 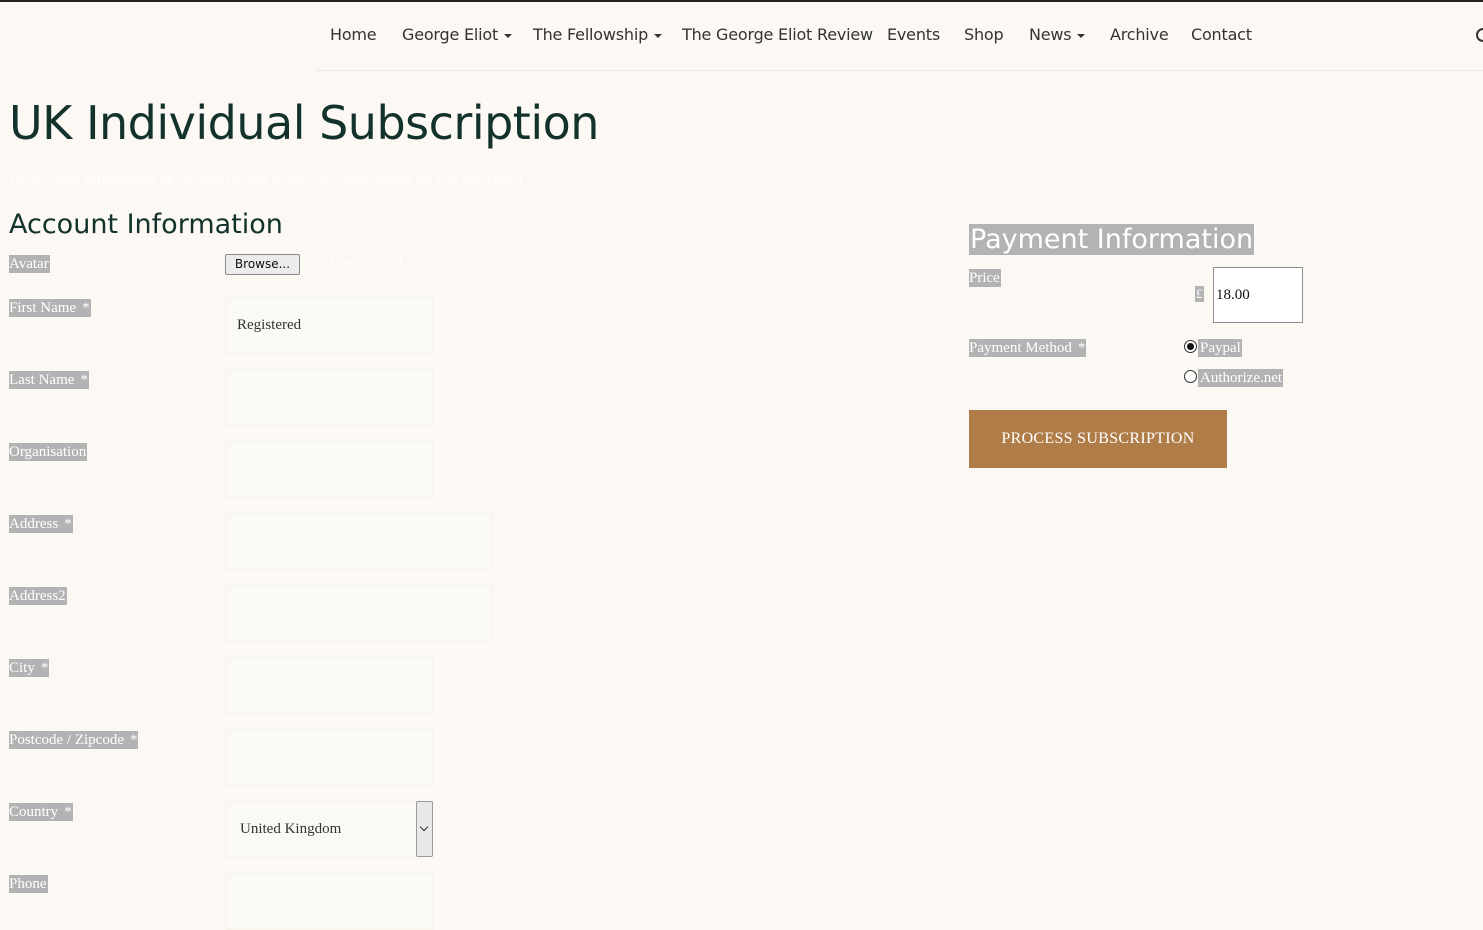 What do you see at coordinates (329, 397) in the screenshot?
I see `last-name-field` at bounding box center [329, 397].